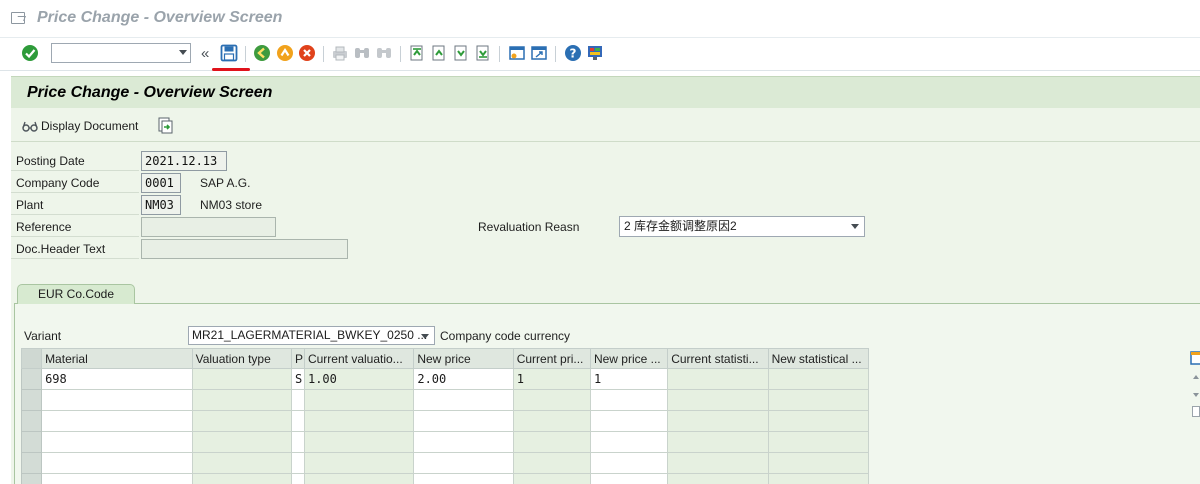 The image size is (1200, 484). I want to click on help-icon: ?, so click(573, 53).